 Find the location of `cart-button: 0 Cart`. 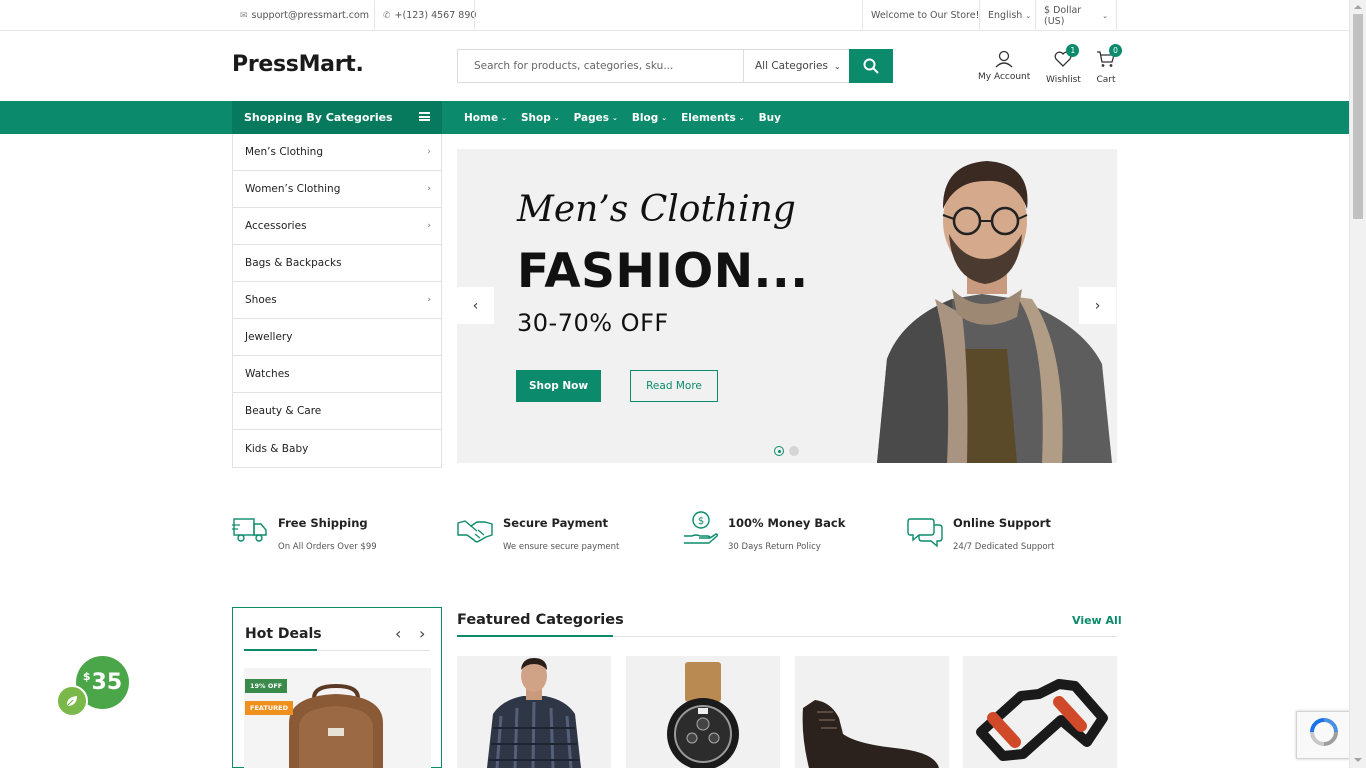

cart-button: 0 Cart is located at coordinates (1109, 64).